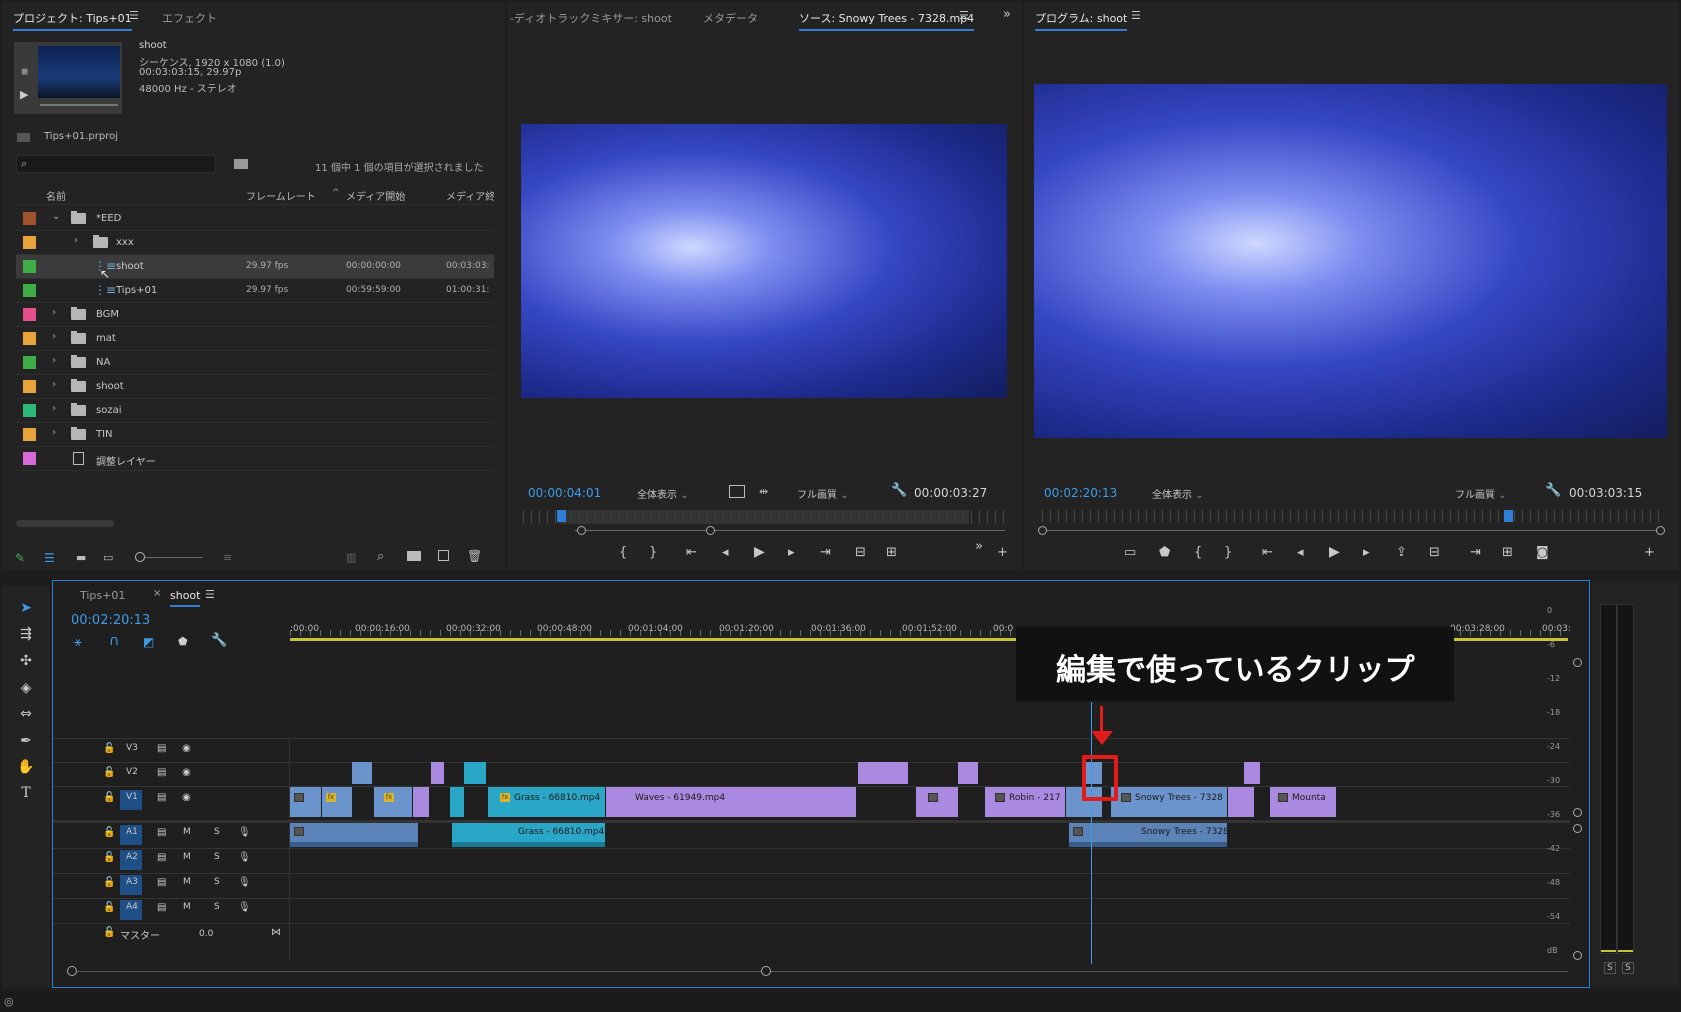  What do you see at coordinates (26, 714) in the screenshot?
I see `slip-tool-icon: ⇔` at bounding box center [26, 714].